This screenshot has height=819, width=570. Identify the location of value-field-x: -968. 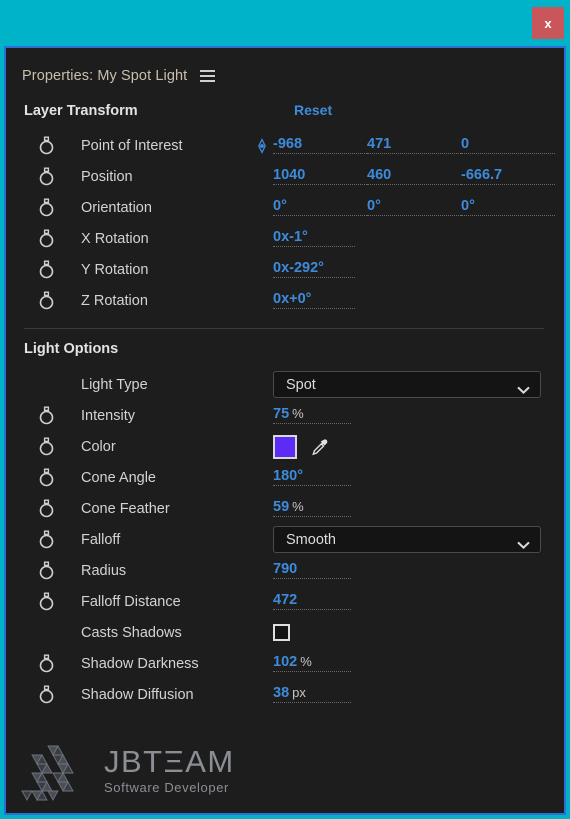
(320, 146).